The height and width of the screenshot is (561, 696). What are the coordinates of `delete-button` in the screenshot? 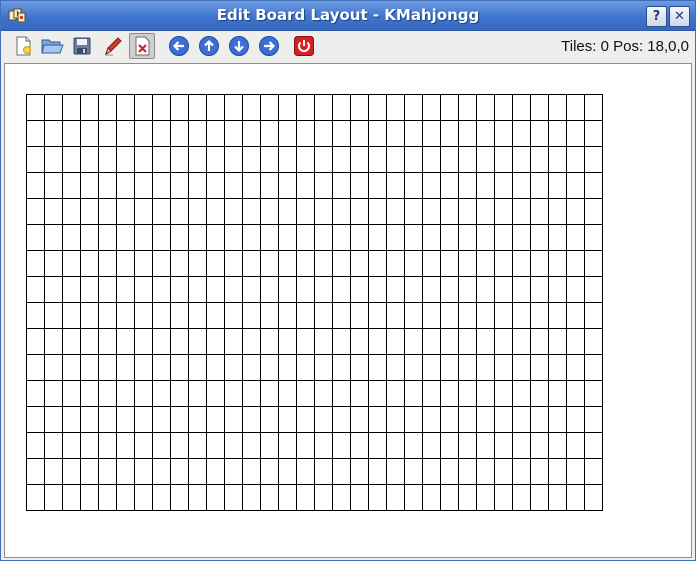 It's located at (142, 46).